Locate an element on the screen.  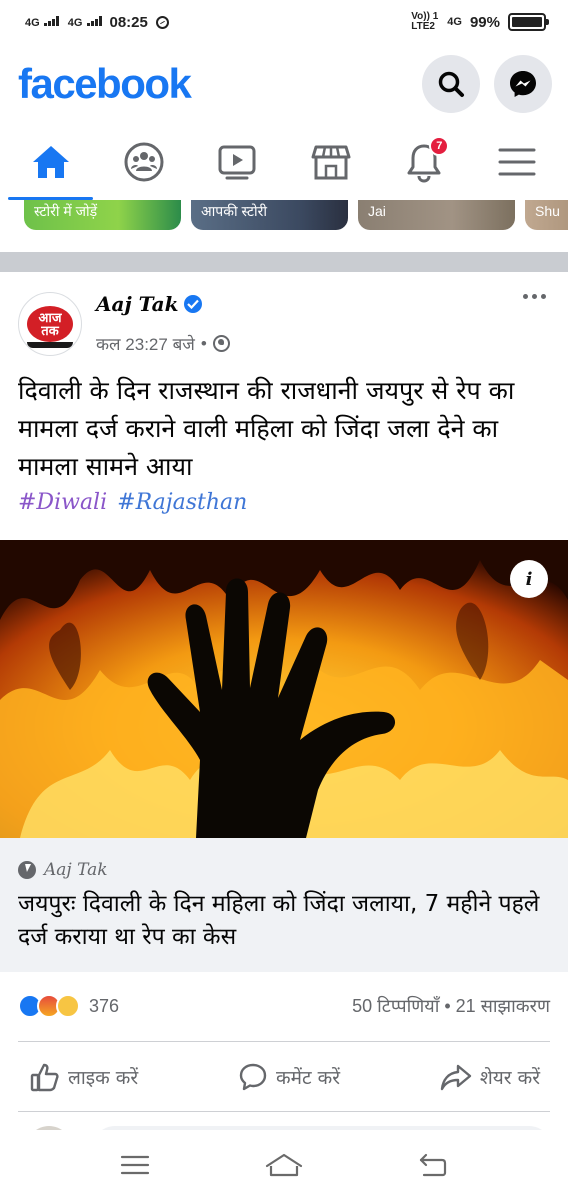
share-button: शेयर करें is located at coordinates (490, 1077).